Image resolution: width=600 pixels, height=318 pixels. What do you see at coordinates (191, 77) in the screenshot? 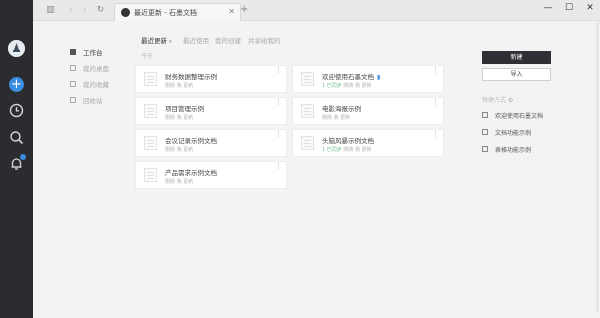
I see `doc-title: 财务数据整理示例` at bounding box center [191, 77].